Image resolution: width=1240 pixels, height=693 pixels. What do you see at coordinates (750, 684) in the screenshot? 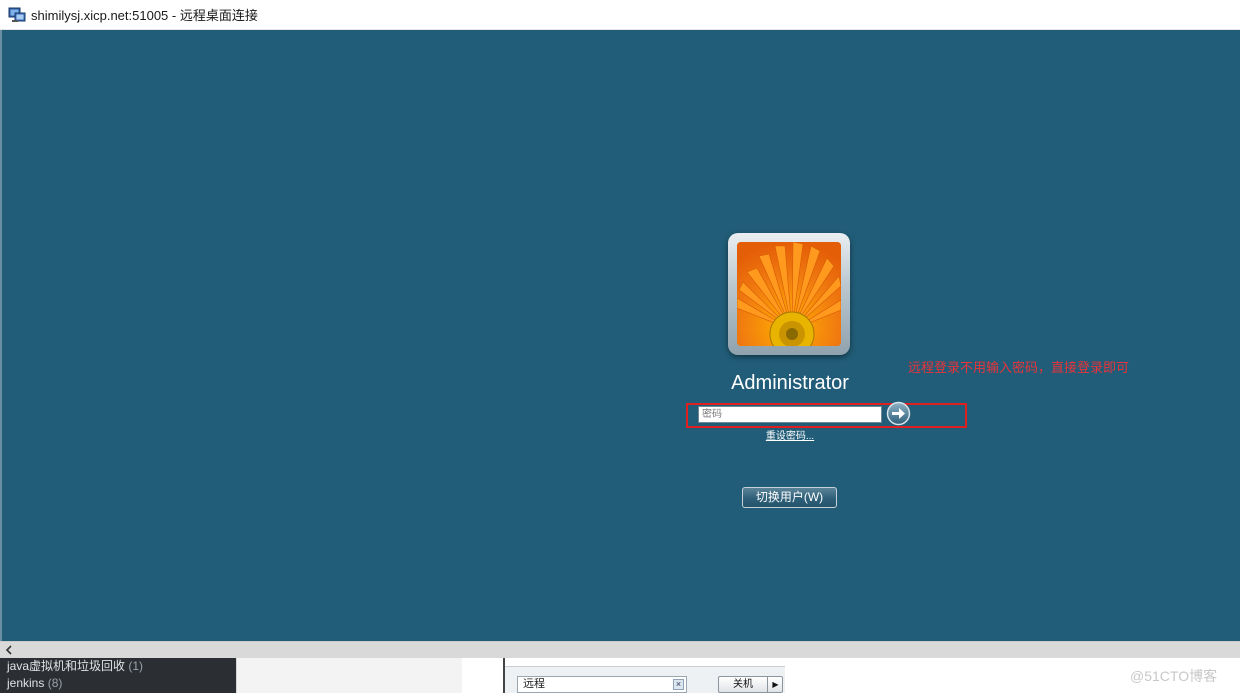
I see `shutdown-button: 关机 ▶` at bounding box center [750, 684].